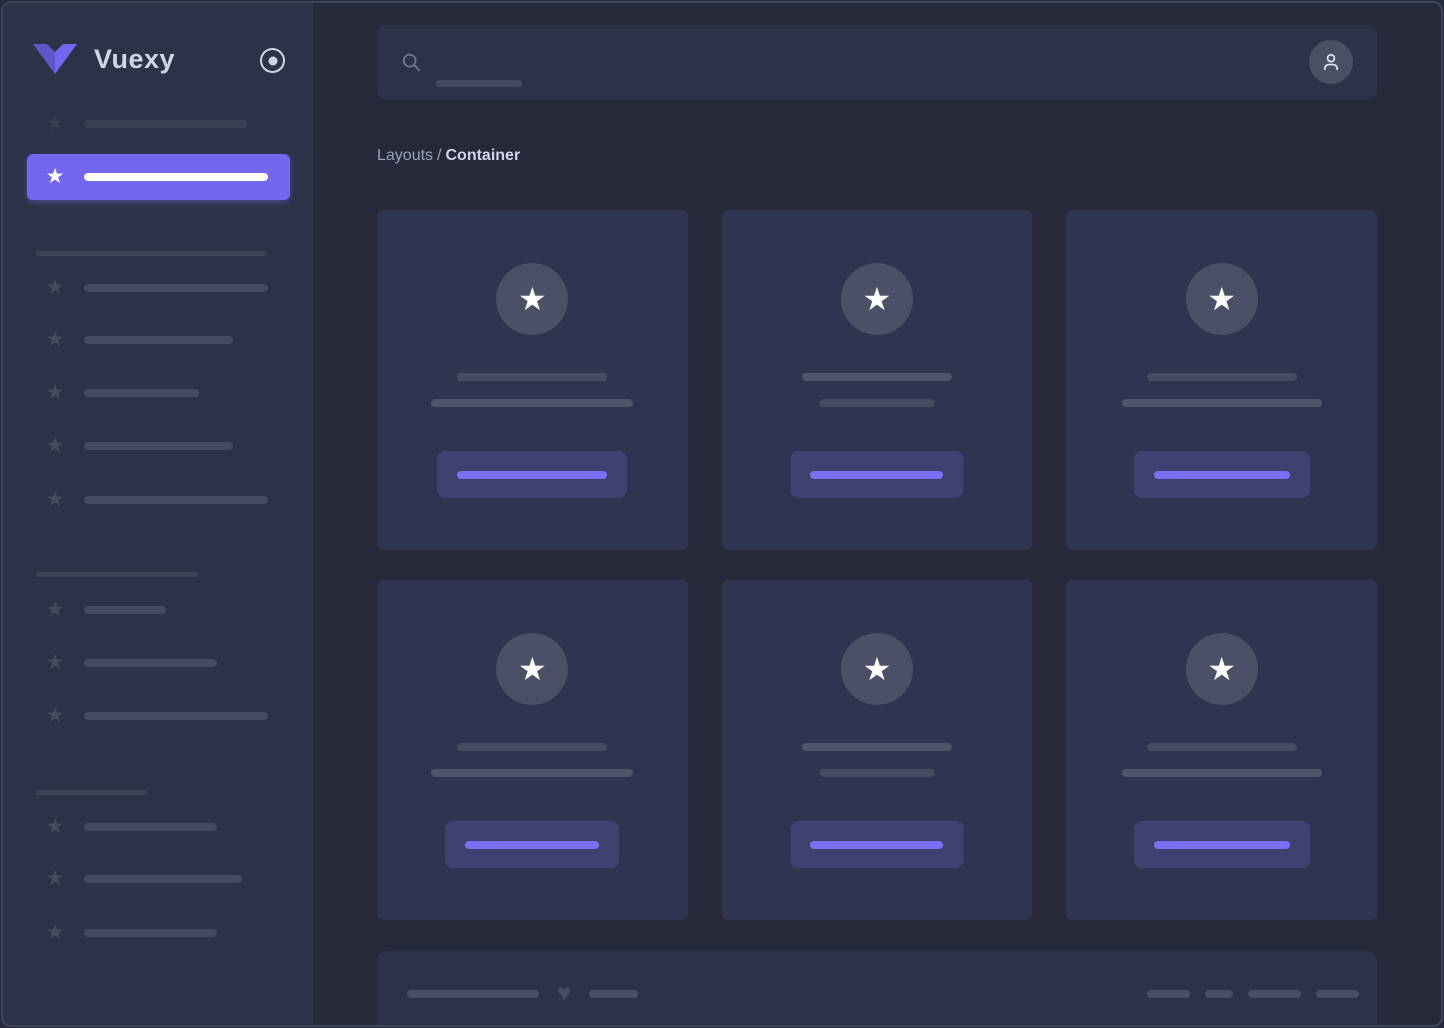 The height and width of the screenshot is (1028, 1444). I want to click on person-icon, so click(1331, 62).